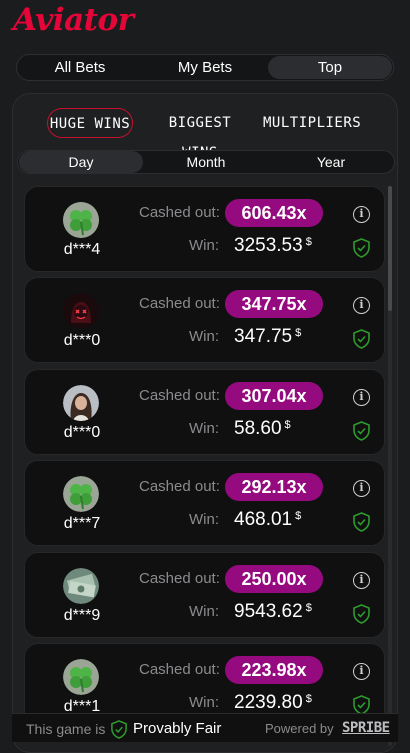  What do you see at coordinates (204, 412) in the screenshot?
I see `bet-card: d***0 Cashed out: 307.04x Win: 58.60 $ i` at bounding box center [204, 412].